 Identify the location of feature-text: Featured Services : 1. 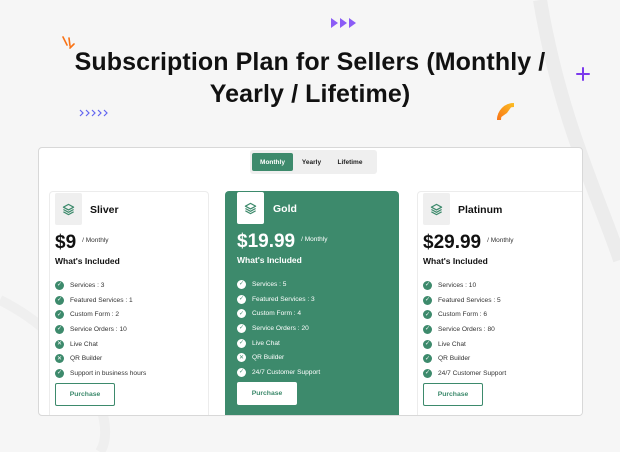
(101, 300).